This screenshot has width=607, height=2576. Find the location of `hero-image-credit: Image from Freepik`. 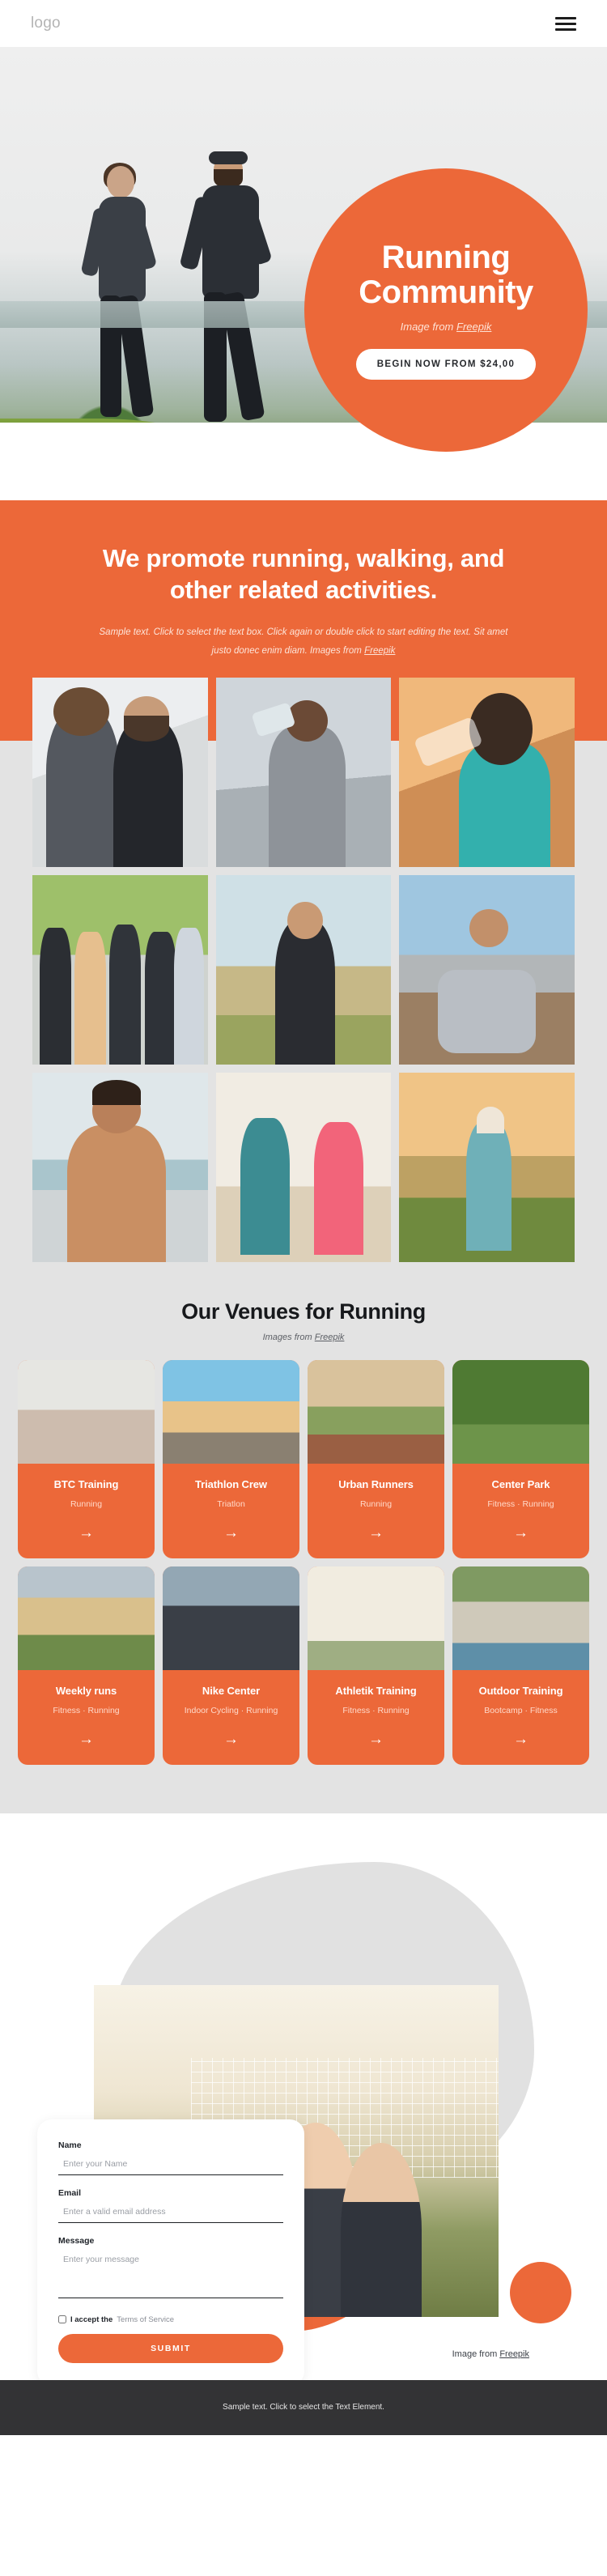

hero-image-credit: Image from Freepik is located at coordinates (446, 327).